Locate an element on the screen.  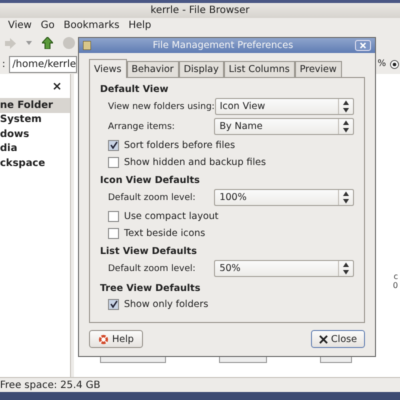
dialog-title: File Management Preferences is located at coordinates (223, 45).